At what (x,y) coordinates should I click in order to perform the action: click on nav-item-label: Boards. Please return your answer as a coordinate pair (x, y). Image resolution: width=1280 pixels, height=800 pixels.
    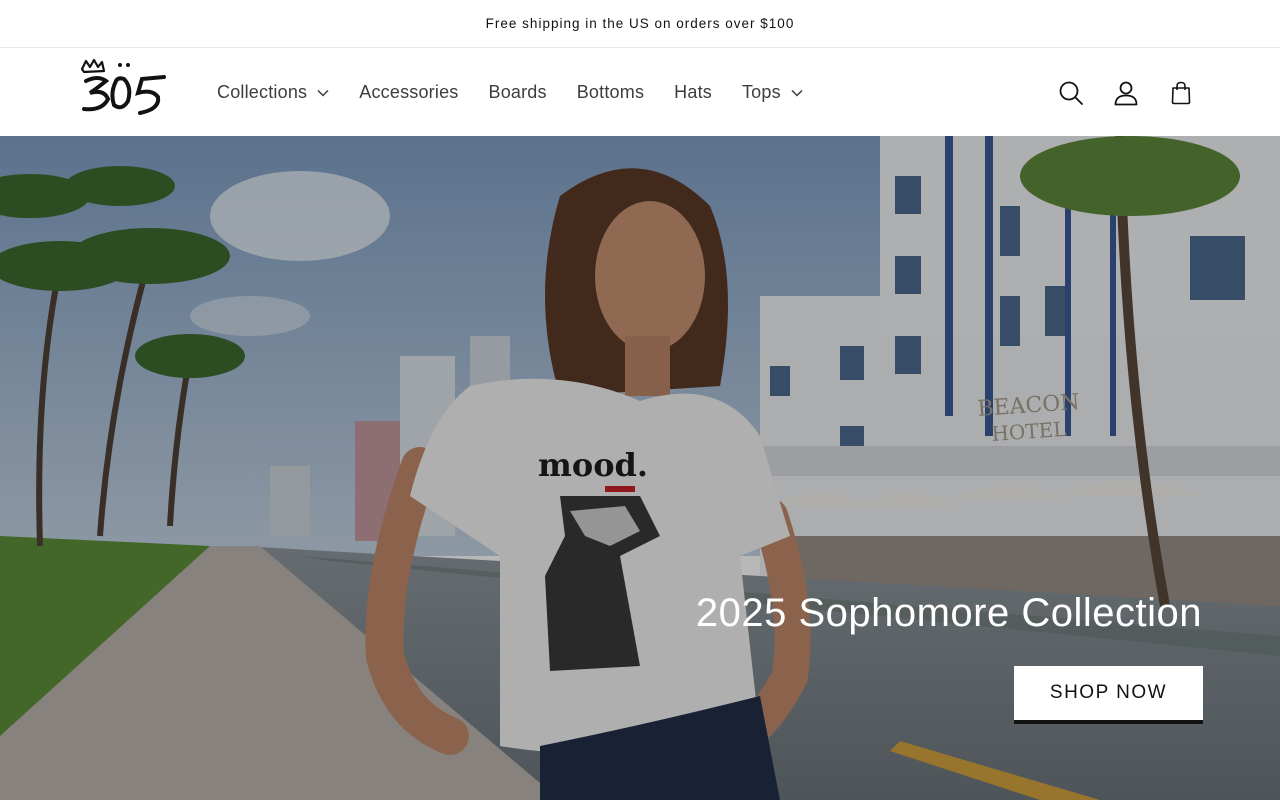
    Looking at the image, I should click on (517, 92).